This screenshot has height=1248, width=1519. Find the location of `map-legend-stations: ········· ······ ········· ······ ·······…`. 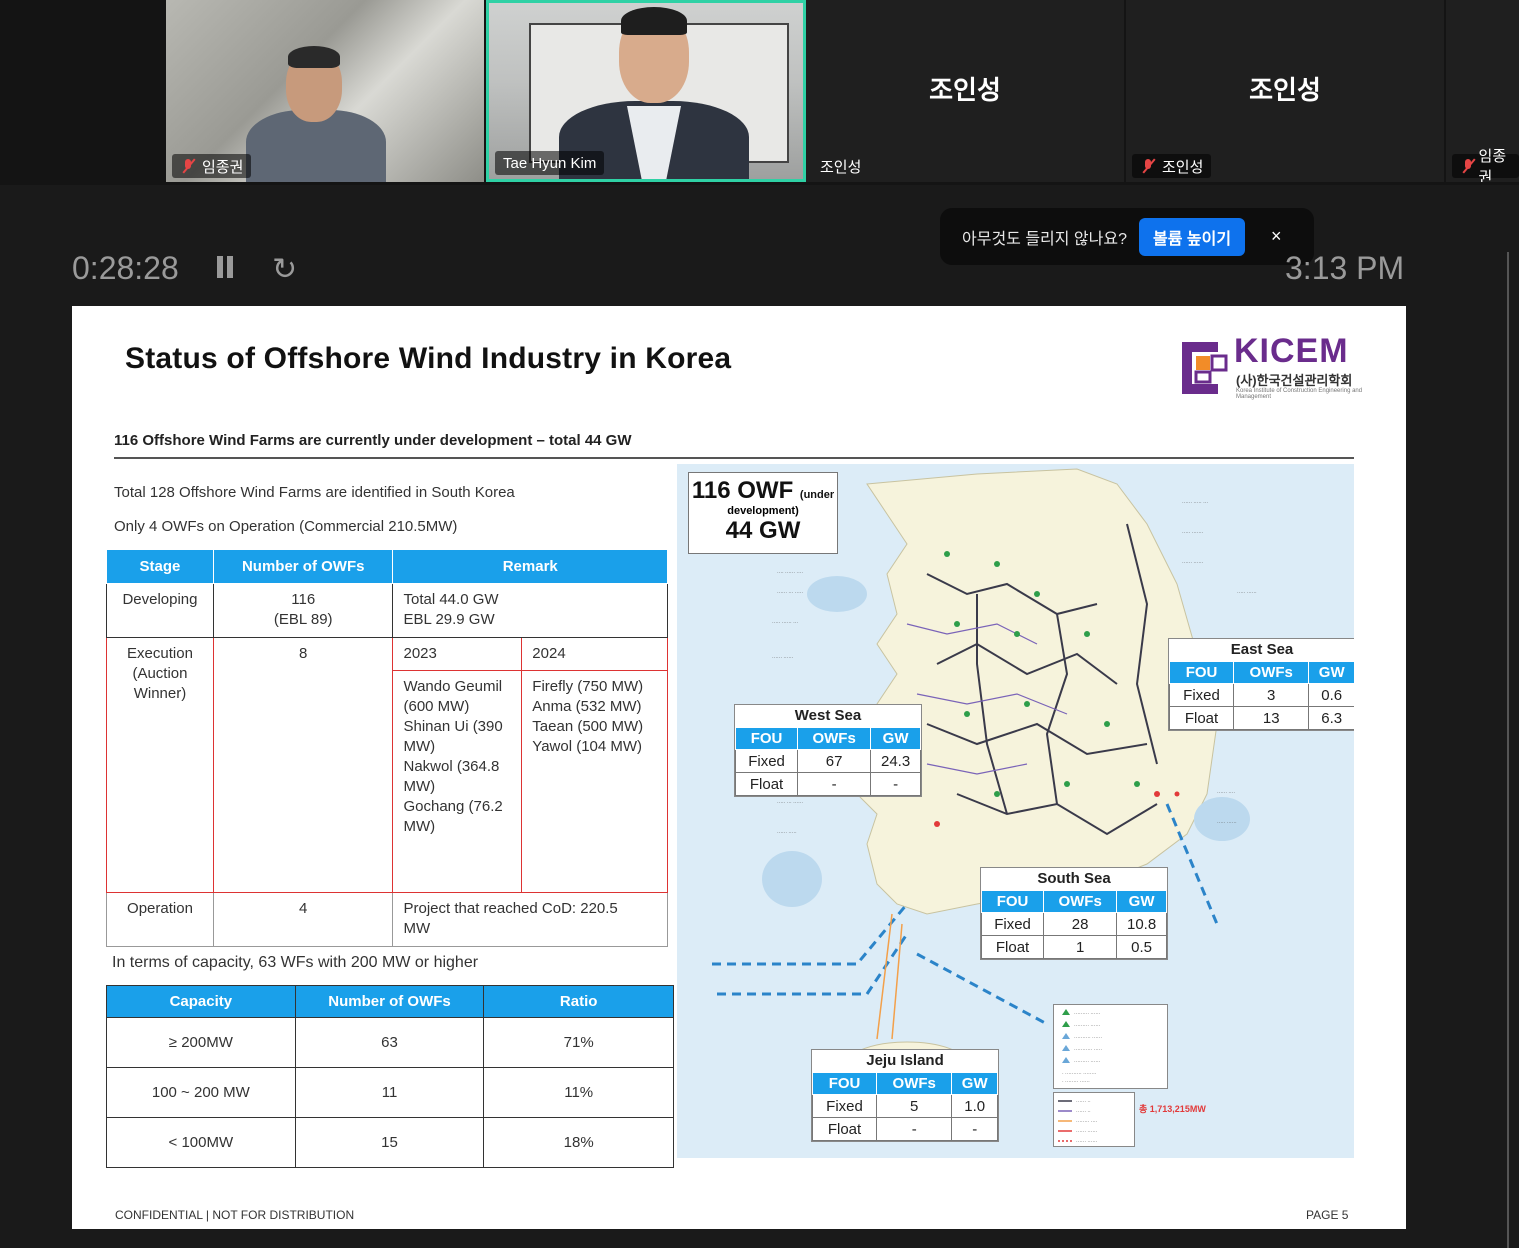

map-legend-stations: ········· ······ ········· ······ ·······… is located at coordinates (1110, 1046).